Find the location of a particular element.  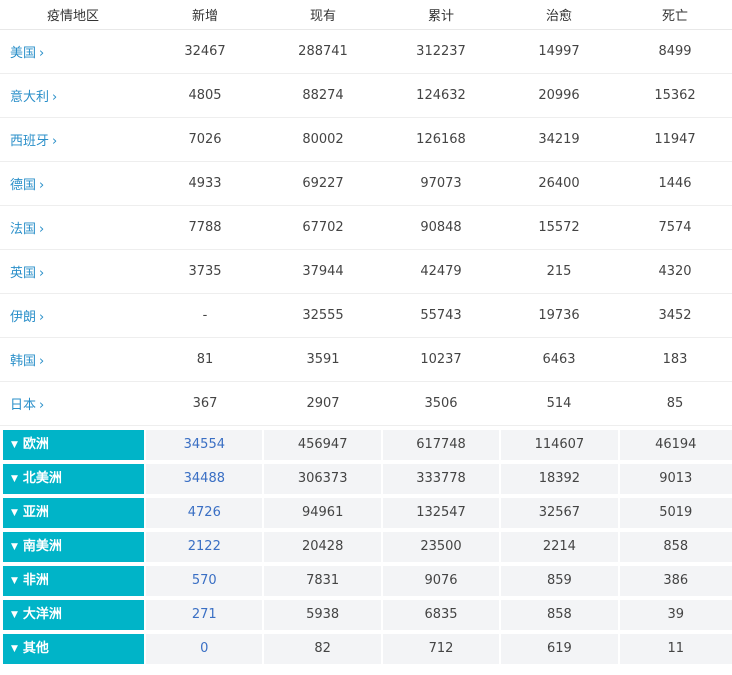

header-total: 累计 is located at coordinates (440, 16).